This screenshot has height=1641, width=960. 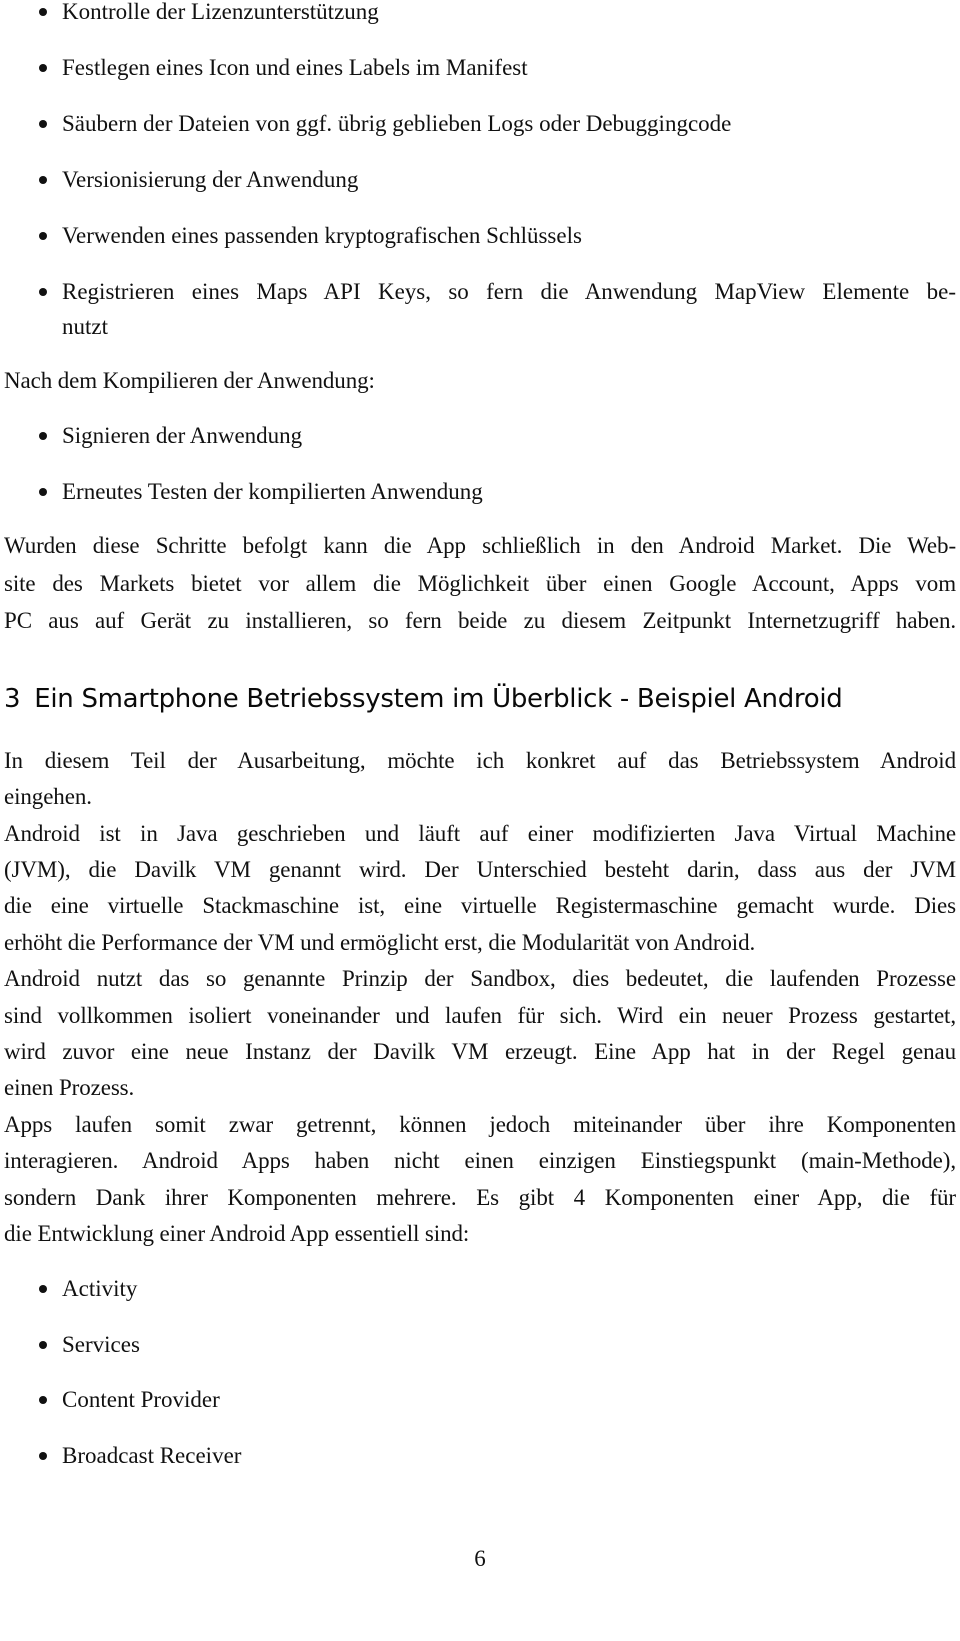 What do you see at coordinates (152, 1455) in the screenshot?
I see `list-item-text: Broadcast Receiver` at bounding box center [152, 1455].